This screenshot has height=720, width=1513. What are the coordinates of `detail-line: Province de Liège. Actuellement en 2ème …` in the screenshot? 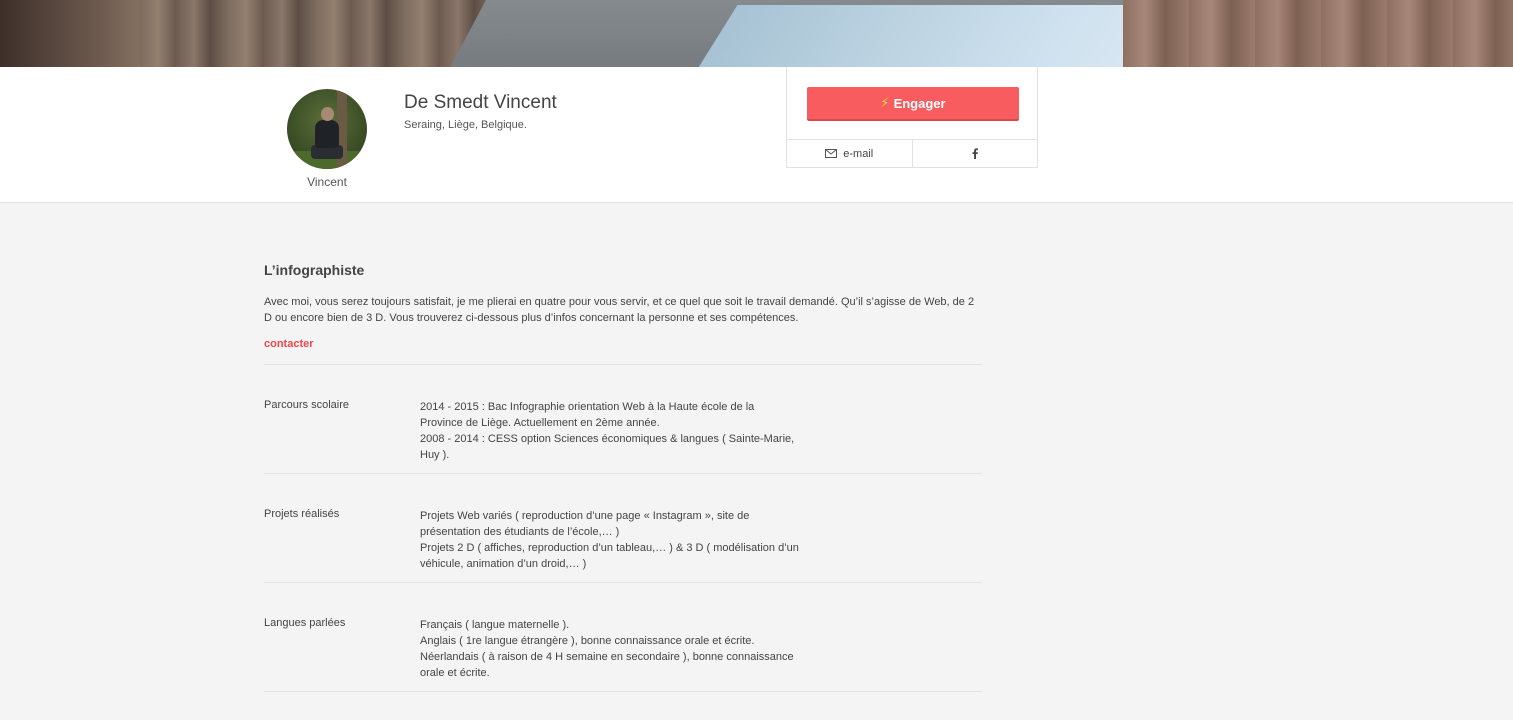 It's located at (540, 423).